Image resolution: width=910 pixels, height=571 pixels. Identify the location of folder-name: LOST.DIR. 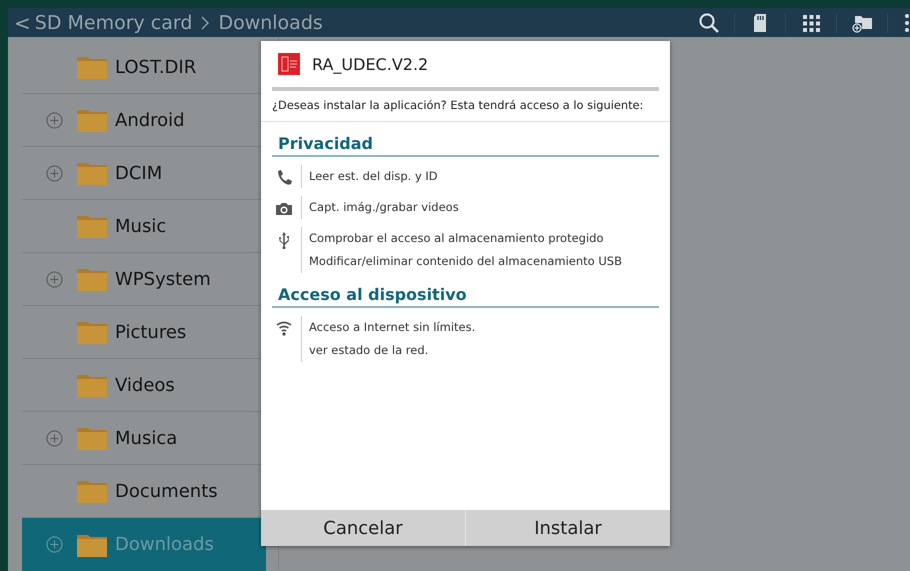
(155, 67).